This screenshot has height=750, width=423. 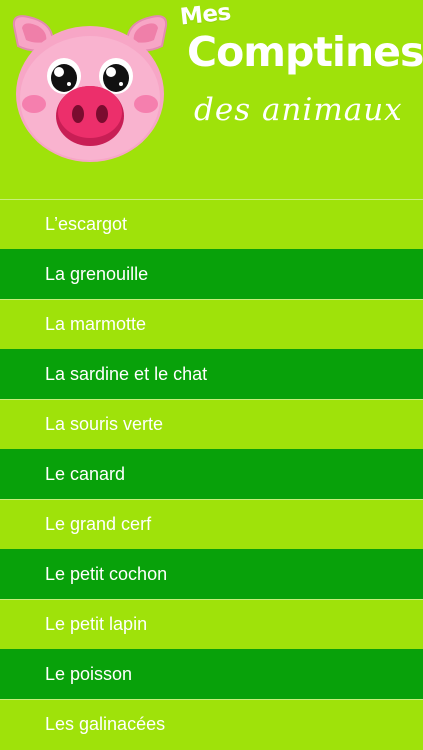 I want to click on list-item: Le canard, so click(x=211, y=474).